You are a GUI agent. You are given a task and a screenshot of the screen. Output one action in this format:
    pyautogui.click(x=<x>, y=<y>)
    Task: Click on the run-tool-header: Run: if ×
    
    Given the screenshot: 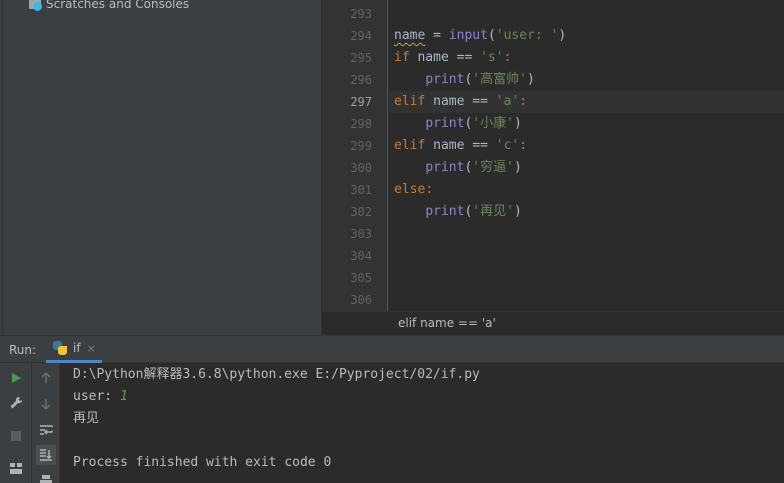 What is the action you would take?
    pyautogui.click(x=392, y=349)
    